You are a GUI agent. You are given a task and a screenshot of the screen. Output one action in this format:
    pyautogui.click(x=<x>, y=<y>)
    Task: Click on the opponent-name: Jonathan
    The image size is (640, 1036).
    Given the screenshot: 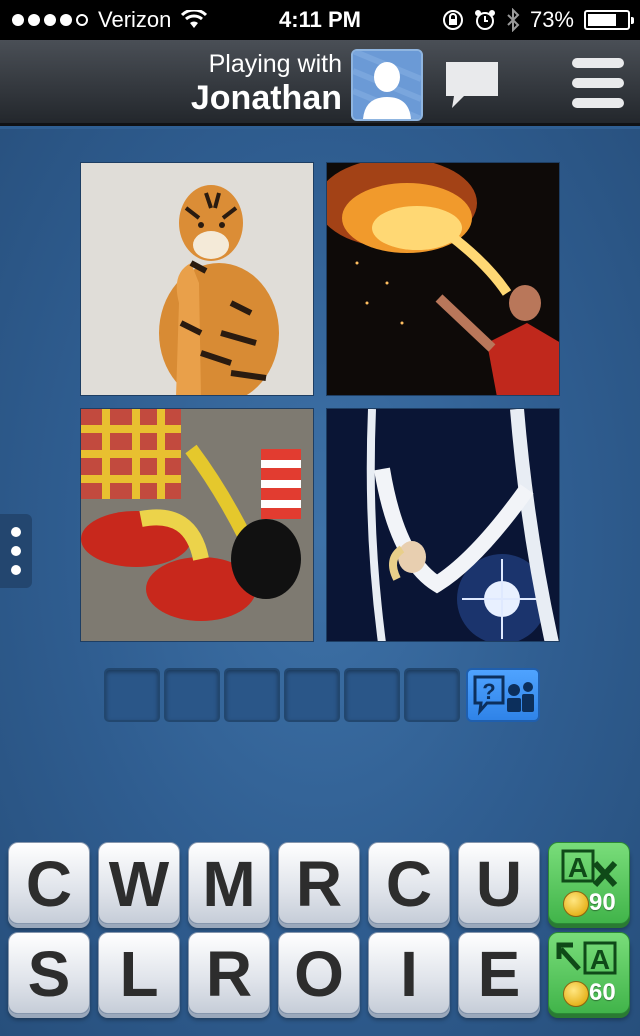 What is the action you would take?
    pyautogui.click(x=266, y=98)
    